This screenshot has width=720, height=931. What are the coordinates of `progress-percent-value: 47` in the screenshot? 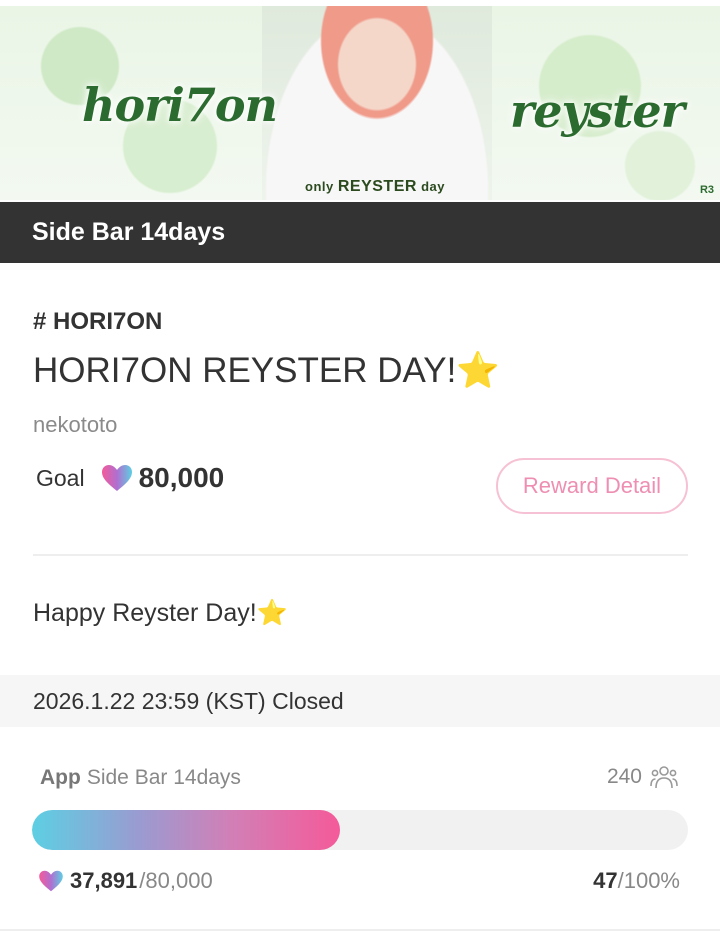 It's located at (605, 880).